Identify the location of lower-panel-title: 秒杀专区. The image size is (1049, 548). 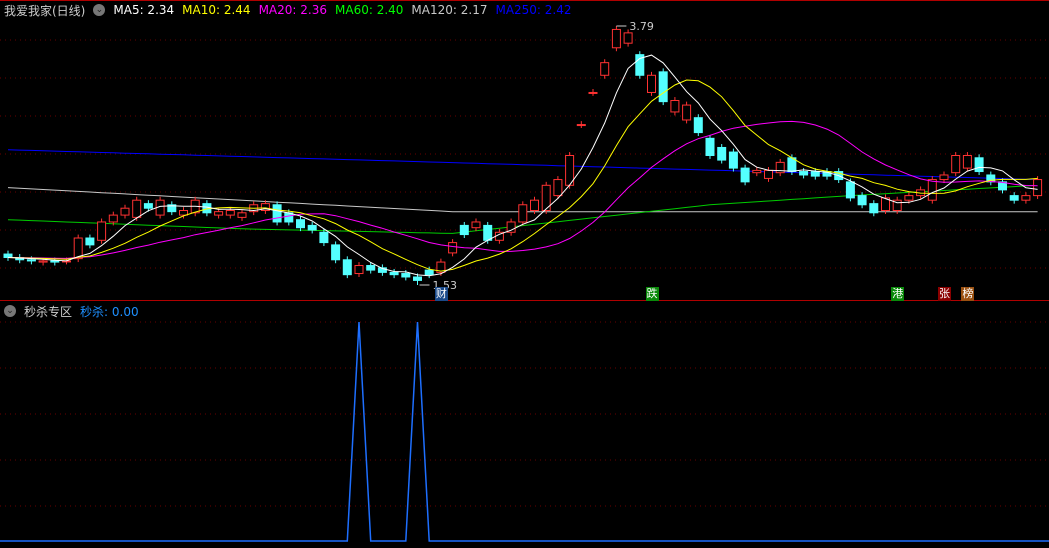
(48, 311).